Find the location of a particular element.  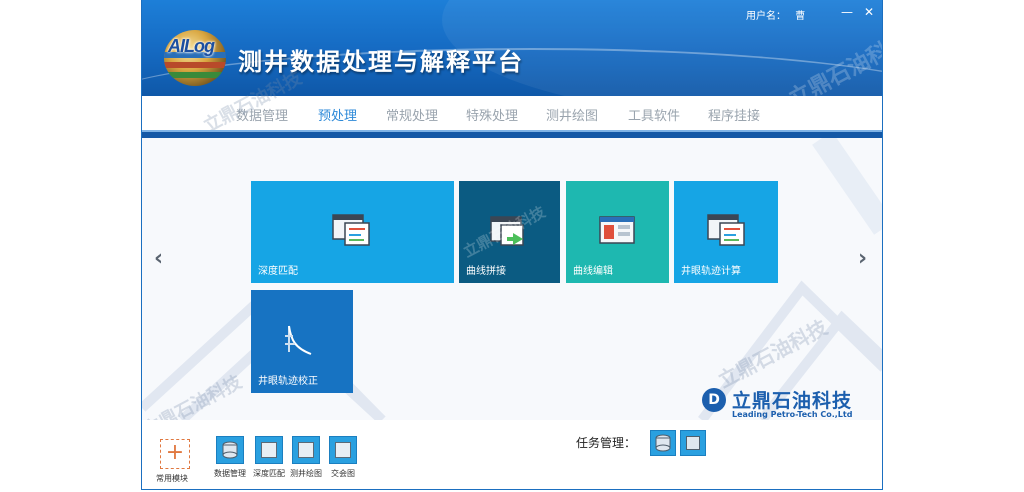

prev-page-arrow: ‹ is located at coordinates (158, 258).